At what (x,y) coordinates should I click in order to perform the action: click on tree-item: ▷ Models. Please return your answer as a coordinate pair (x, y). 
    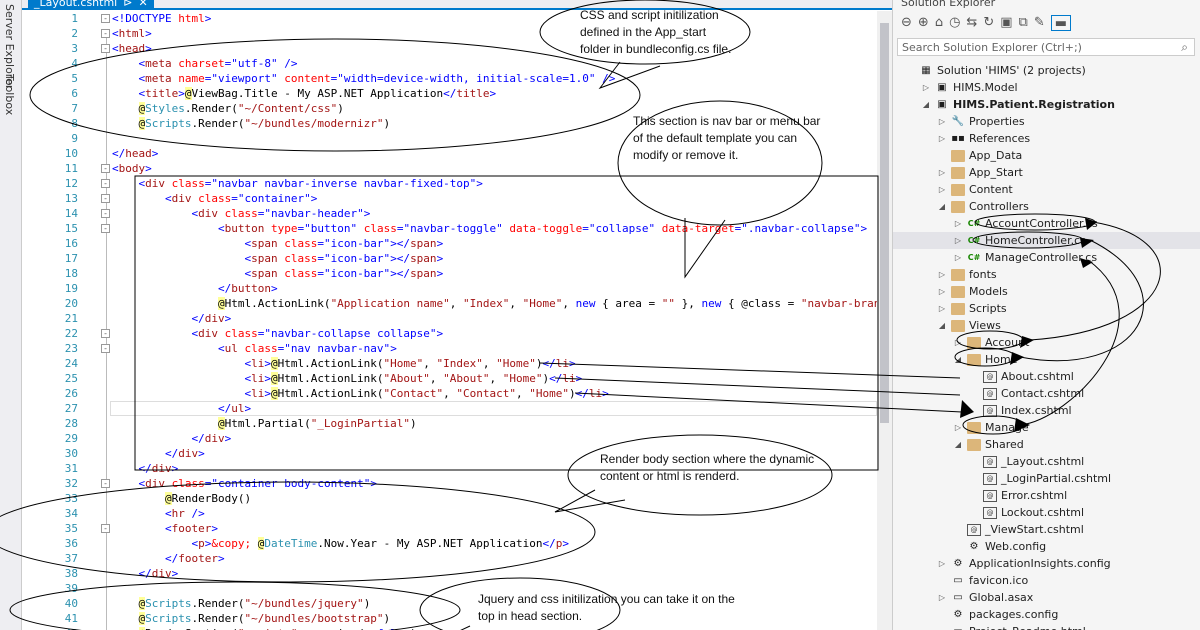
    Looking at the image, I should click on (972, 291).